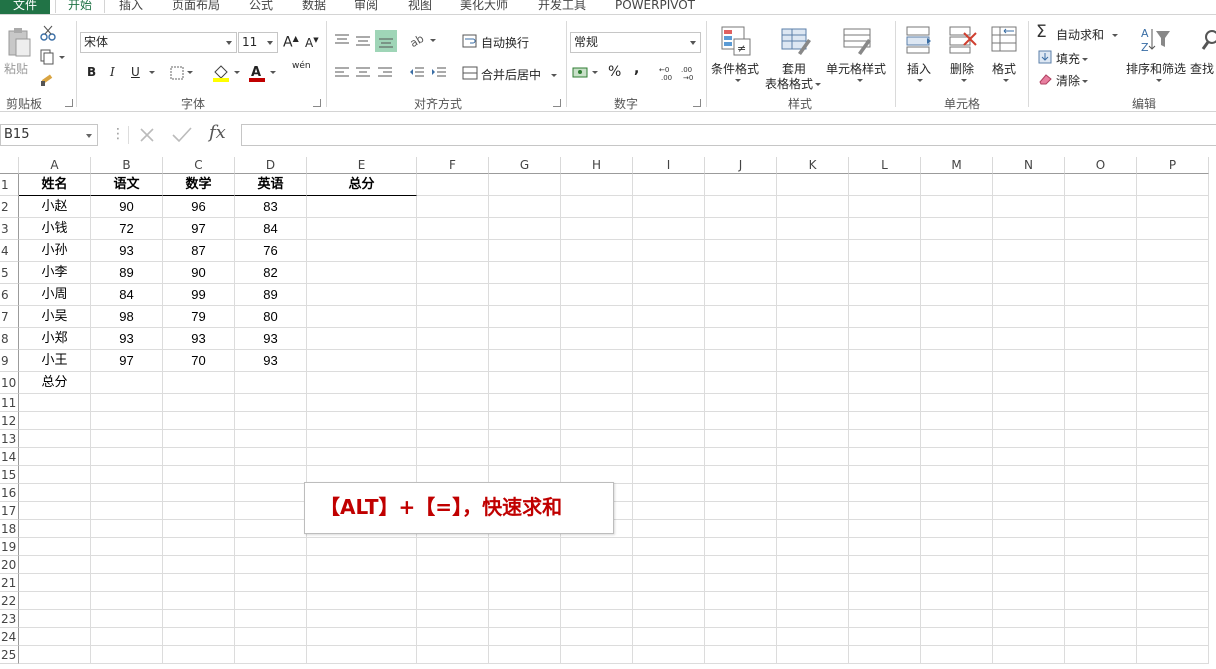 This screenshot has width=1216, height=669. What do you see at coordinates (271, 583) in the screenshot?
I see `cell-D21` at bounding box center [271, 583].